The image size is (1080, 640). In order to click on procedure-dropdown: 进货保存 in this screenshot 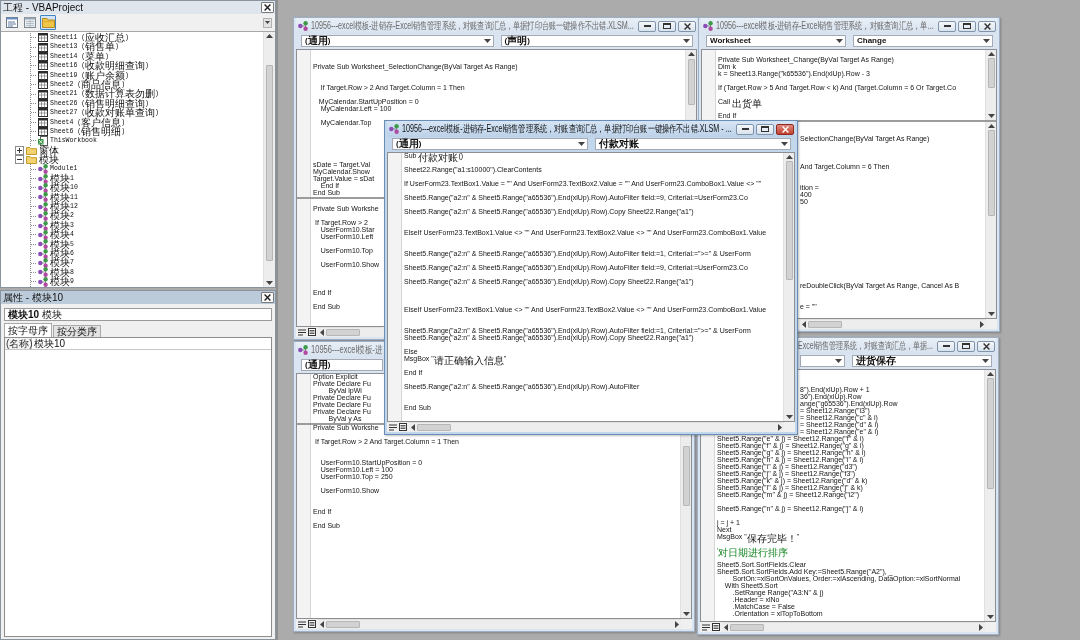, I will do `click(922, 361)`.